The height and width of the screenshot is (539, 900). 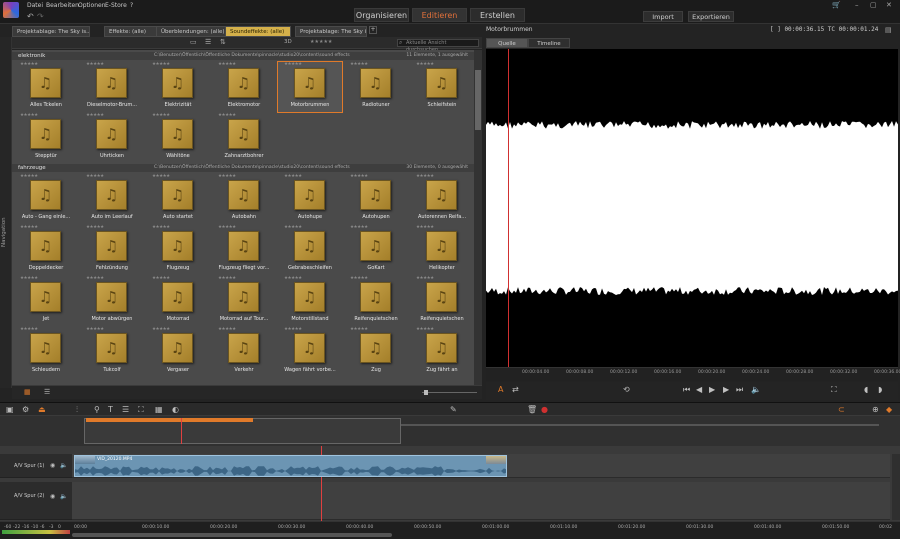 I want to click on undo-icon: ↶, so click(x=30, y=16).